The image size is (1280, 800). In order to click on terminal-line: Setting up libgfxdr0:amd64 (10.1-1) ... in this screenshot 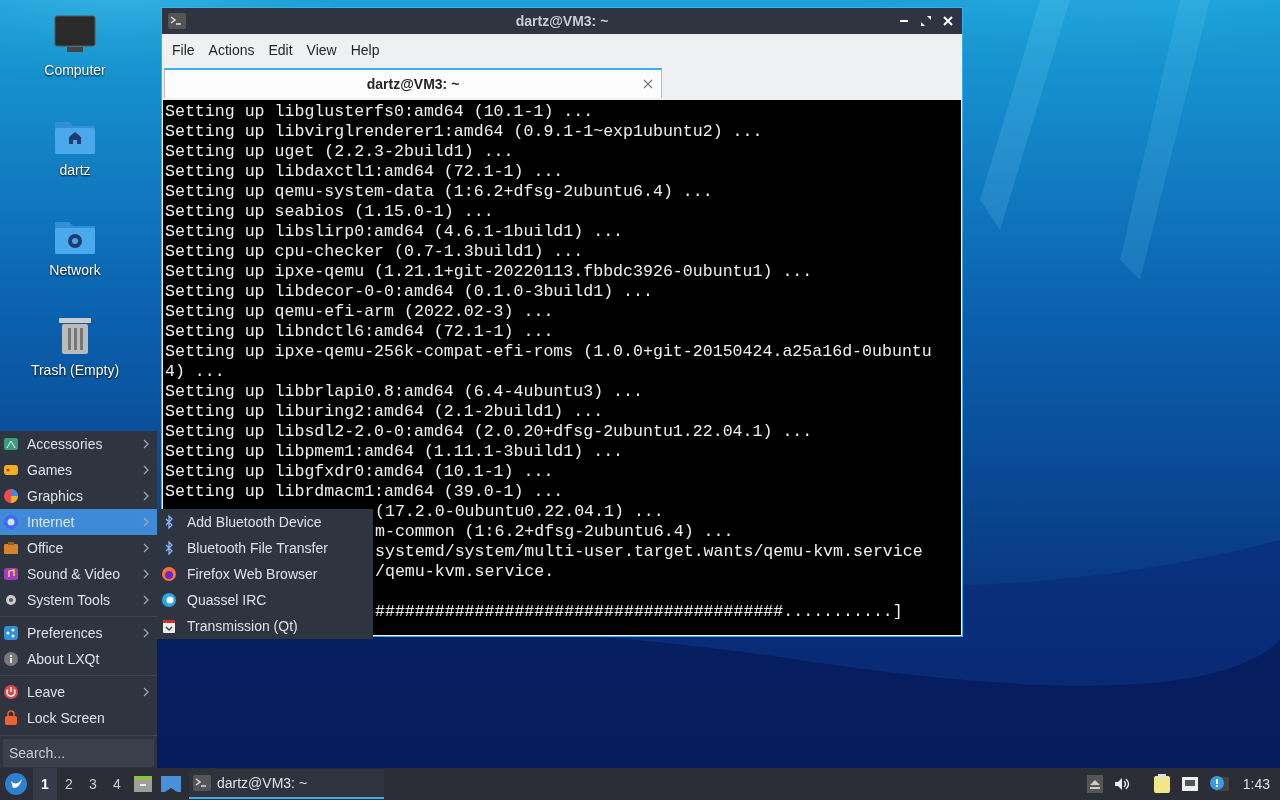, I will do `click(359, 472)`.